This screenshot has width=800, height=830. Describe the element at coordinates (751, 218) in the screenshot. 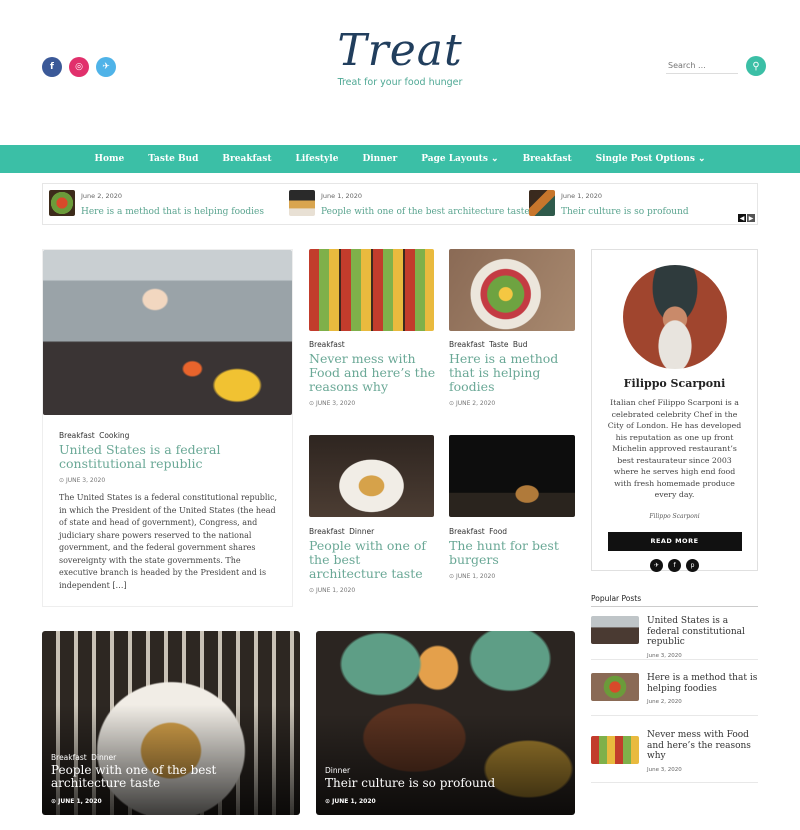

I see `ticker-next-icon: ▶` at that location.